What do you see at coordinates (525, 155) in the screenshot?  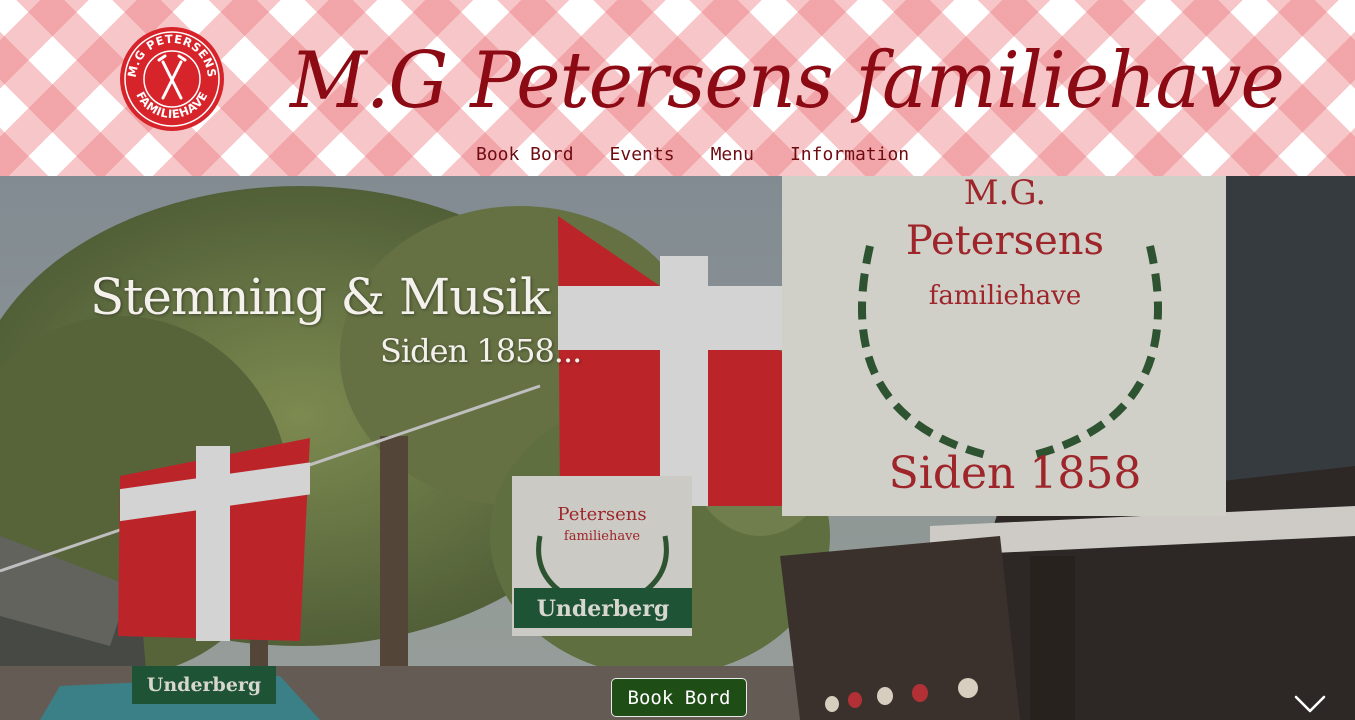 I see `nav-book-bord: Book Bord` at bounding box center [525, 155].